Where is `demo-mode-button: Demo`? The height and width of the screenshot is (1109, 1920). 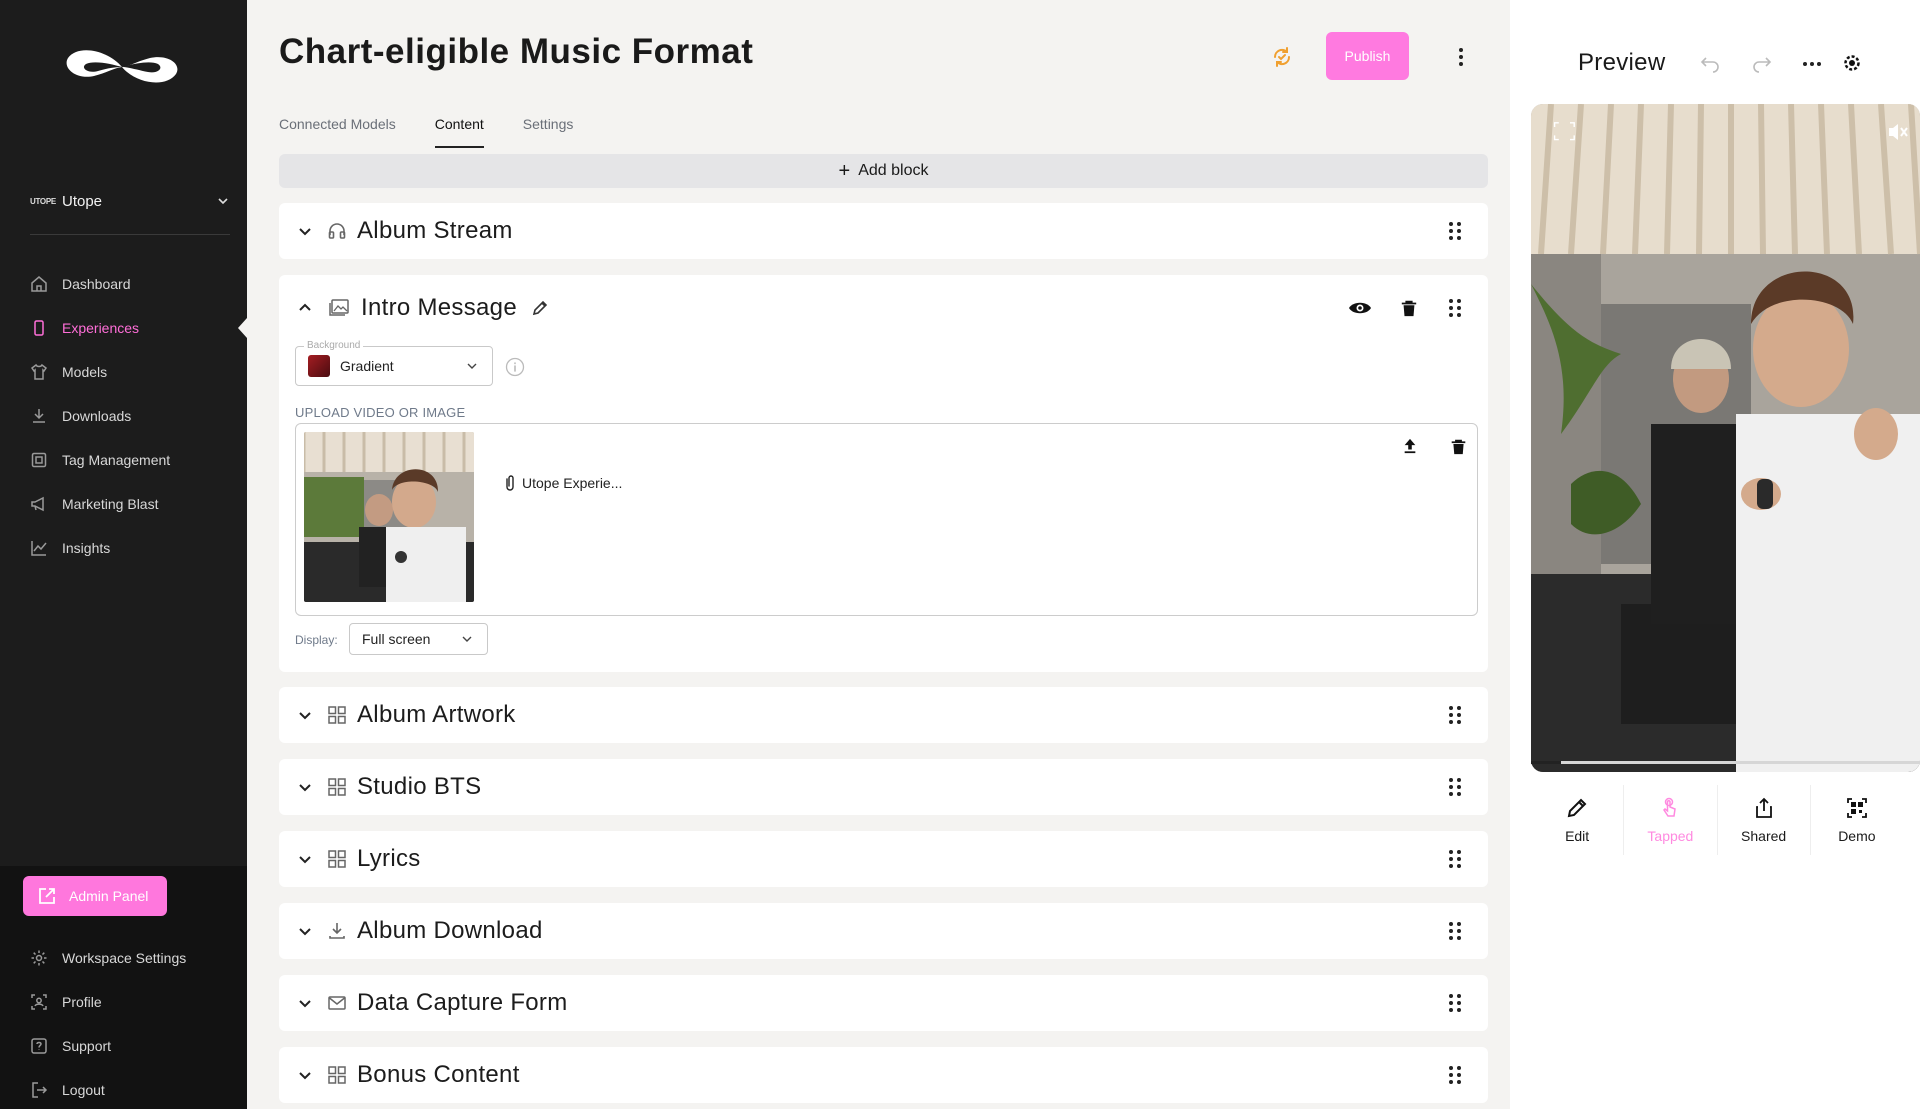
demo-mode-button: Demo is located at coordinates (1857, 820).